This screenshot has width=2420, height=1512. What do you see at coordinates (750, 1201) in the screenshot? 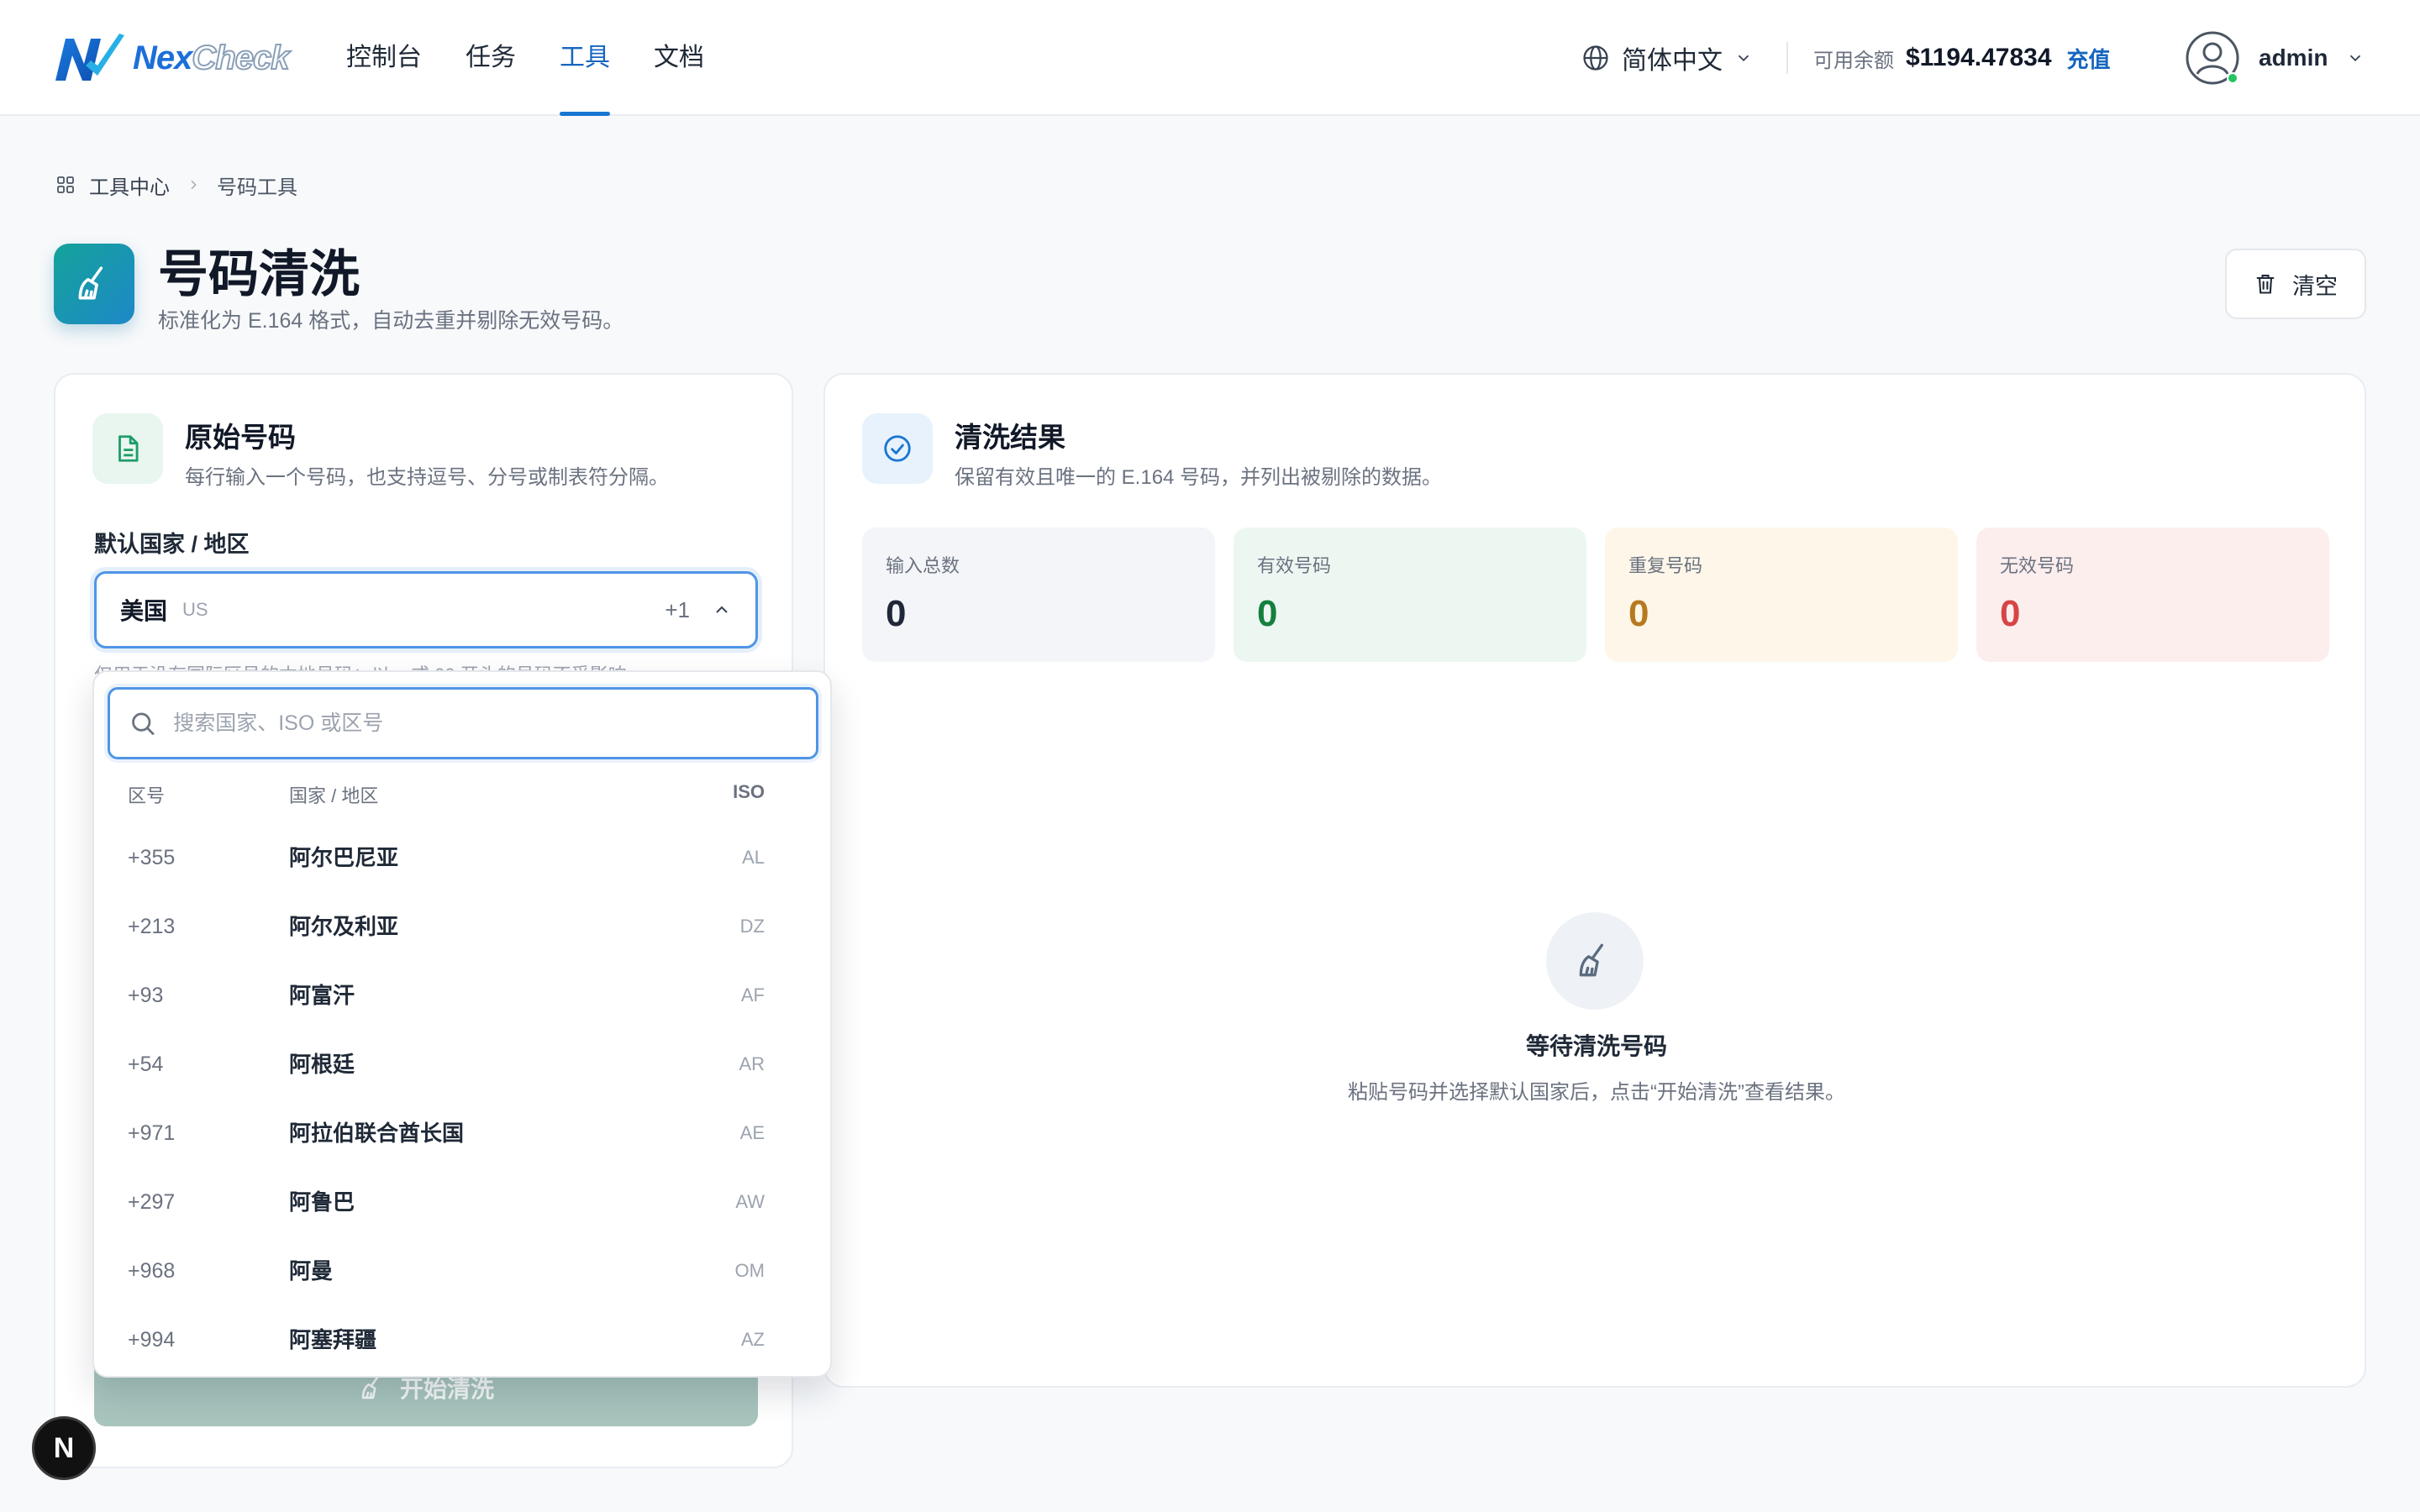
I see `option-iso: AW` at bounding box center [750, 1201].